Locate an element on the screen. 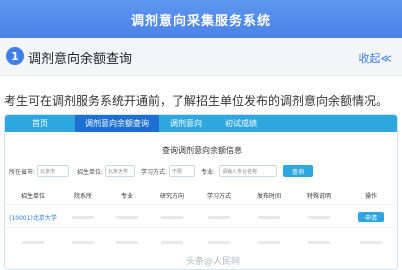  mode-label: 学习方式: is located at coordinates (154, 172).